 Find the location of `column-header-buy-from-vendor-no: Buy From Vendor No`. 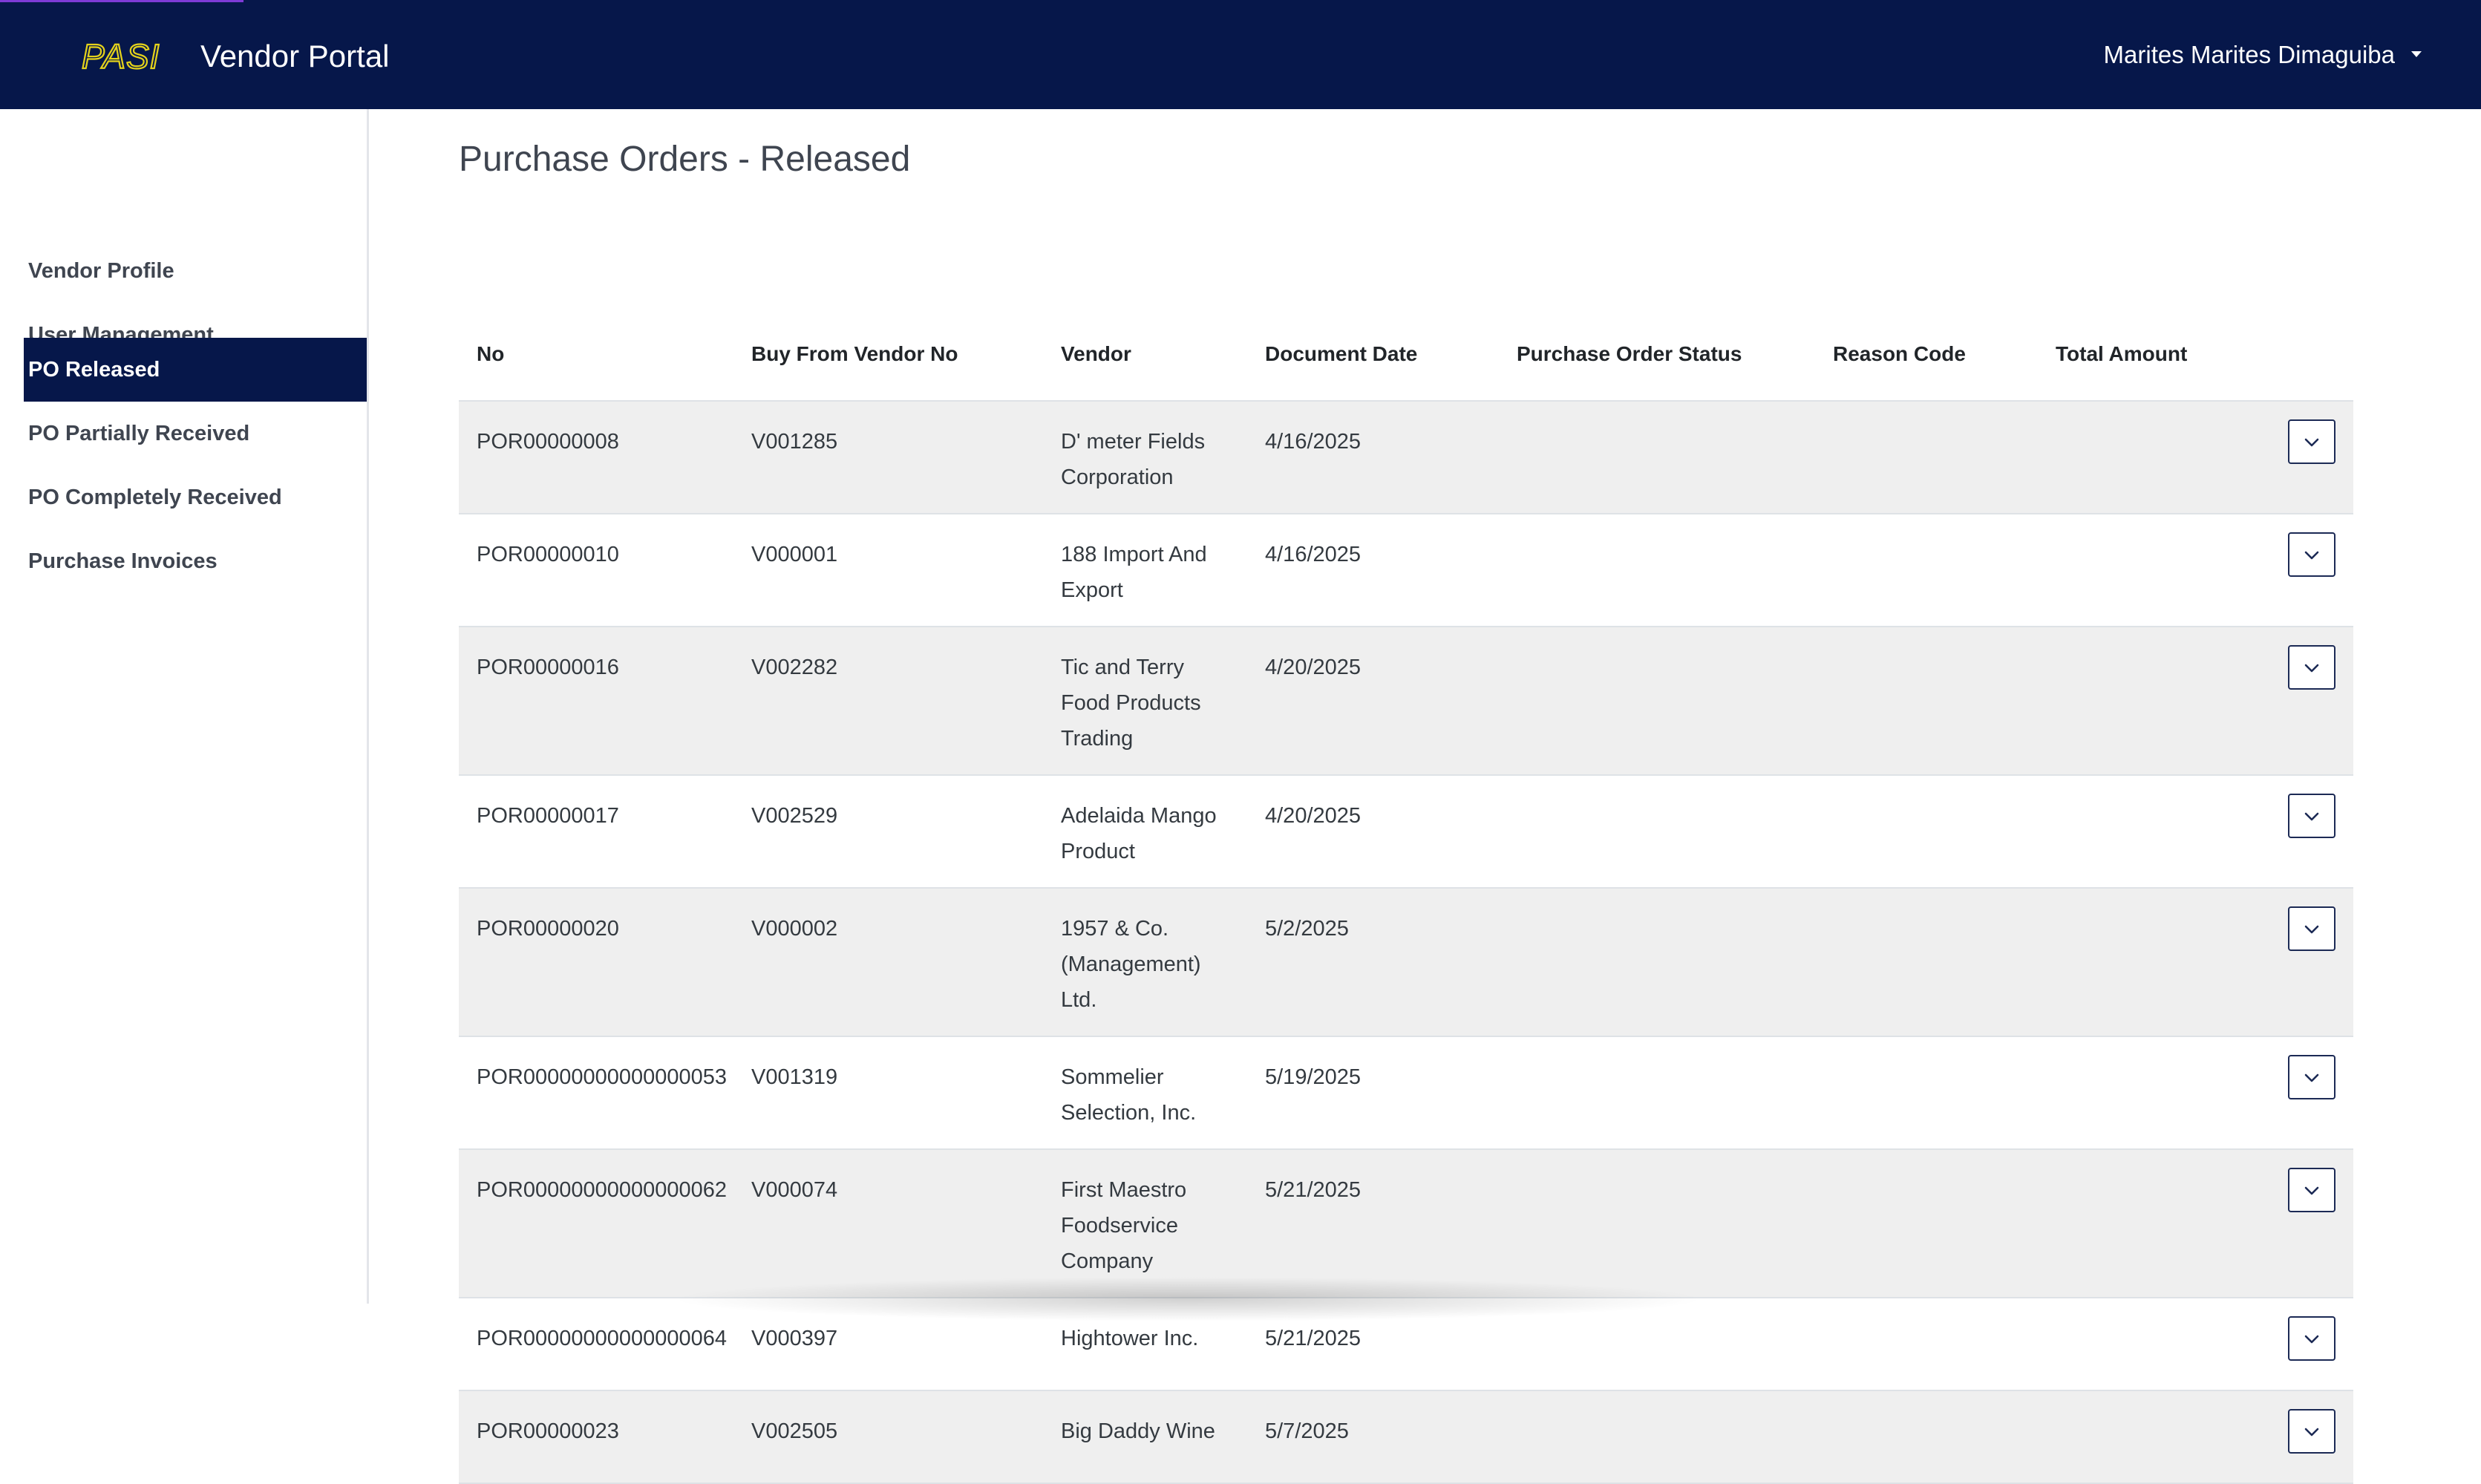

column-header-buy-from-vendor-no: Buy From Vendor No is located at coordinates (888, 355).